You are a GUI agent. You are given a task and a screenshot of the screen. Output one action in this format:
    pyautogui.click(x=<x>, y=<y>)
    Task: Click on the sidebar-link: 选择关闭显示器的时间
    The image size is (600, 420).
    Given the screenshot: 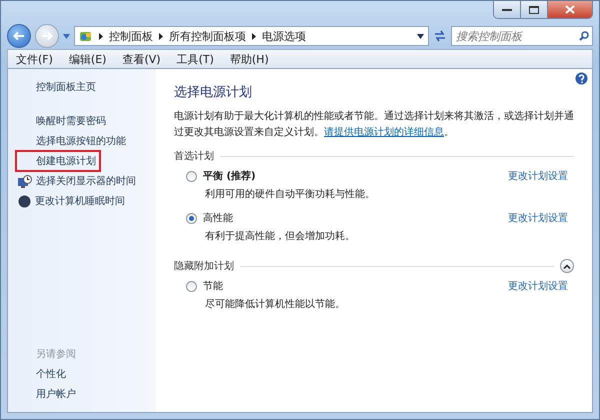 What is the action you would take?
    pyautogui.click(x=86, y=181)
    